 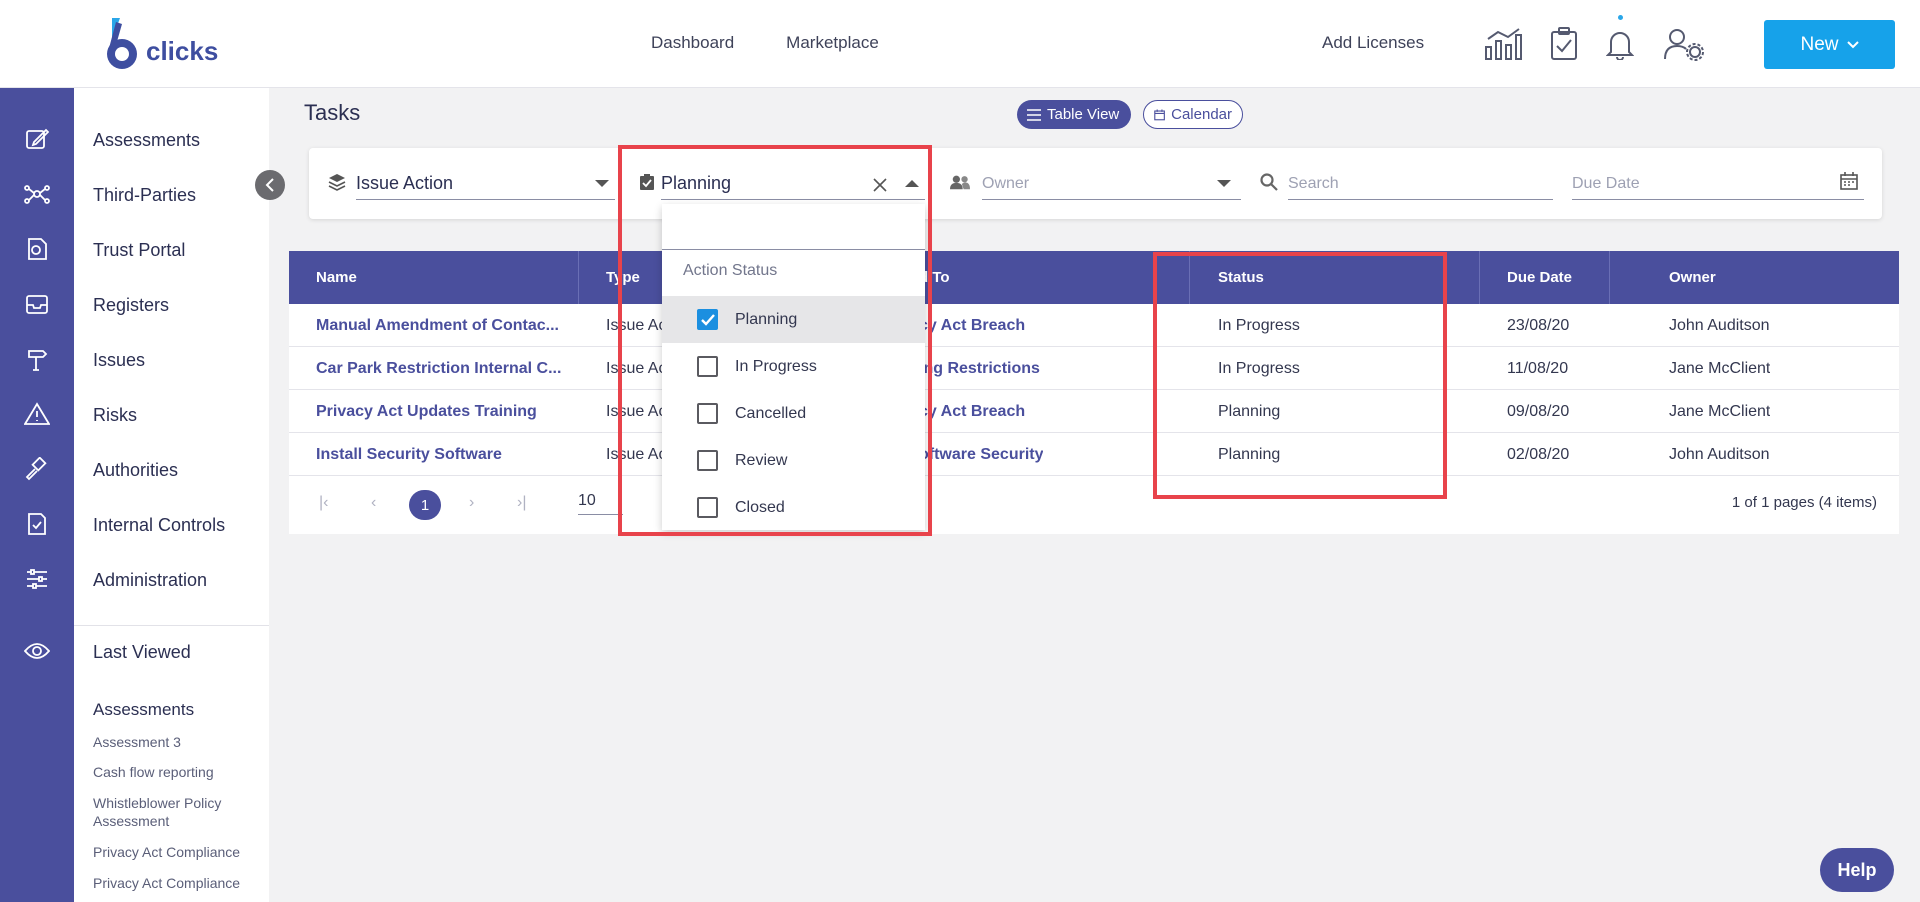 I want to click on due-date-input: Due Date, so click(x=1718, y=184).